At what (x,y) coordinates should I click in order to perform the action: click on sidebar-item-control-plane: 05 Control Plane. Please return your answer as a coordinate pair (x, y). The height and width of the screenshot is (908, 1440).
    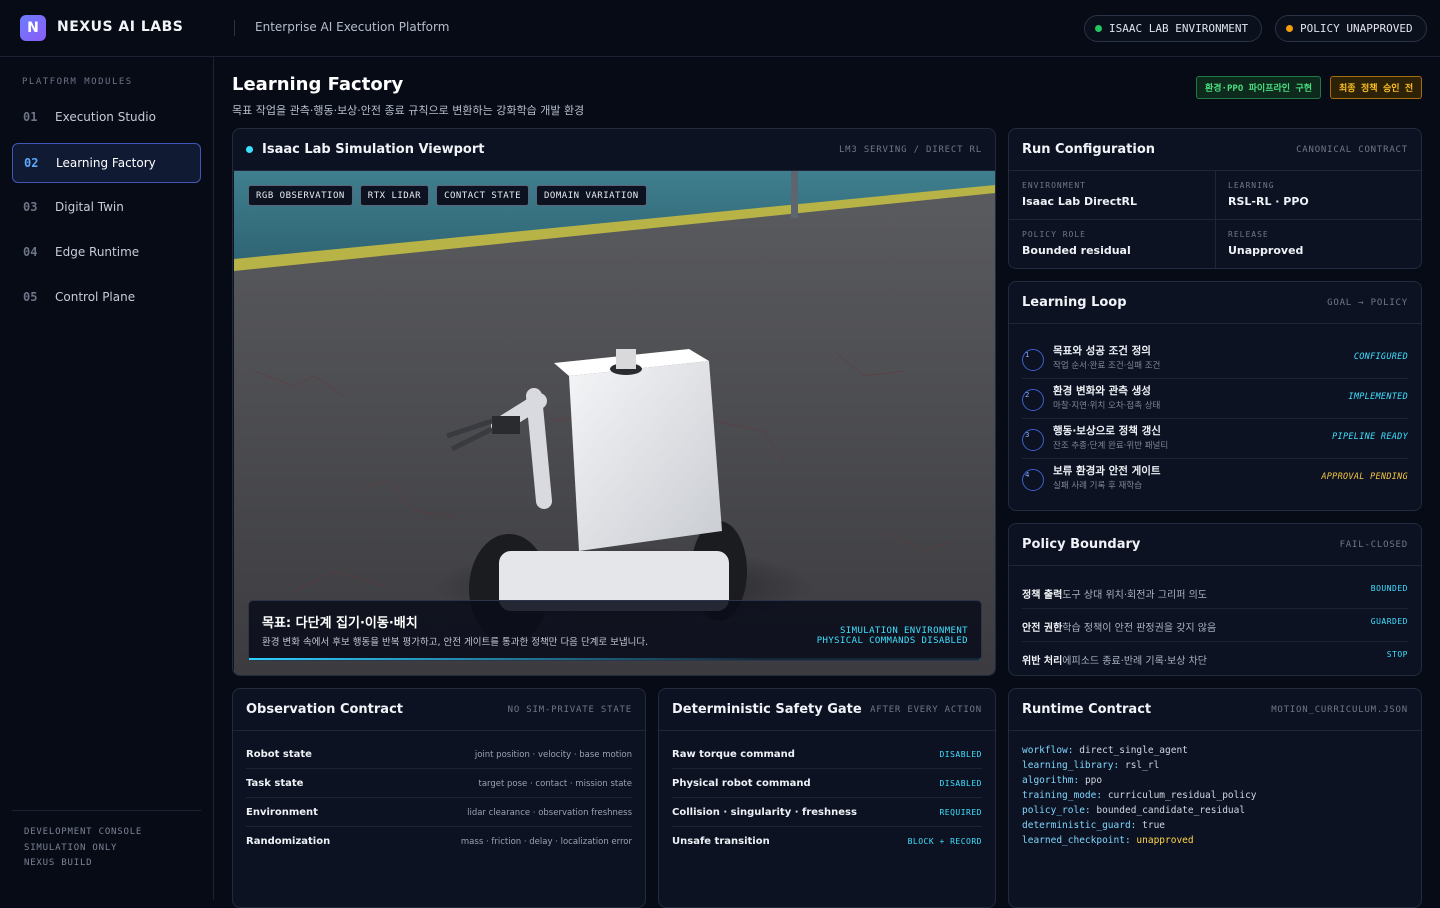
    Looking at the image, I should click on (106, 297).